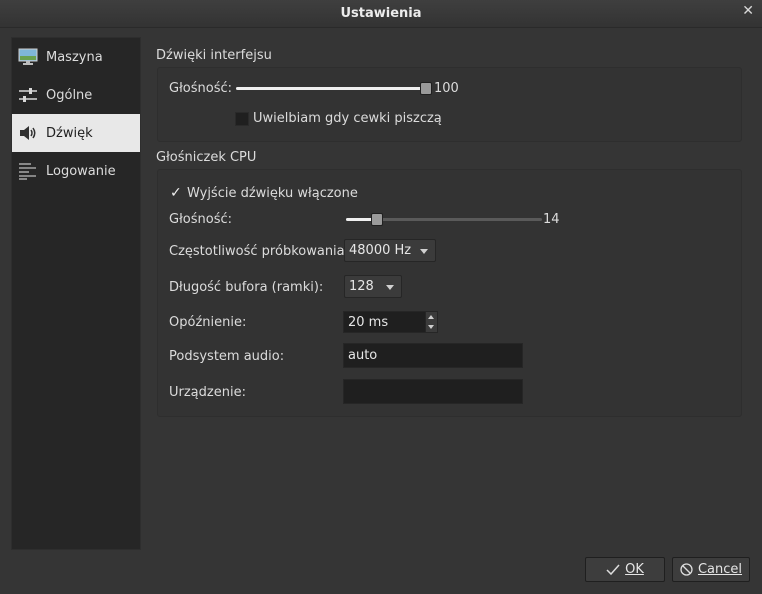  I want to click on coil-whine-checkbox, so click(242, 119).